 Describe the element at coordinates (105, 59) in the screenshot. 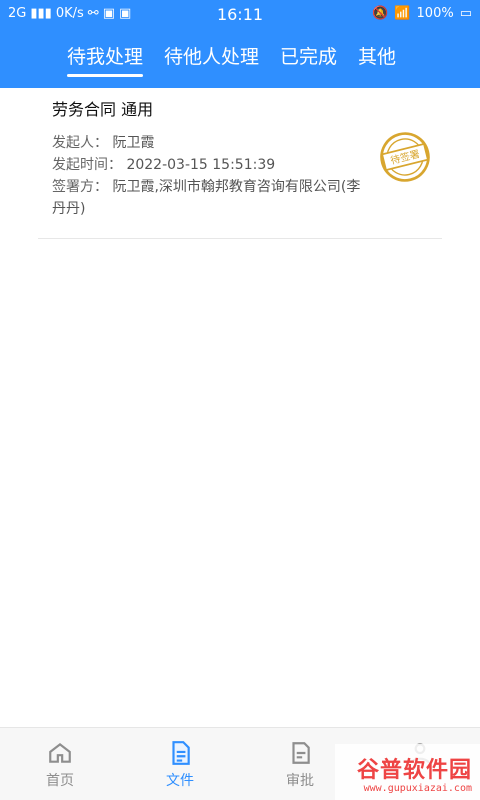

I see `tab-pending-me: 待我处理` at that location.